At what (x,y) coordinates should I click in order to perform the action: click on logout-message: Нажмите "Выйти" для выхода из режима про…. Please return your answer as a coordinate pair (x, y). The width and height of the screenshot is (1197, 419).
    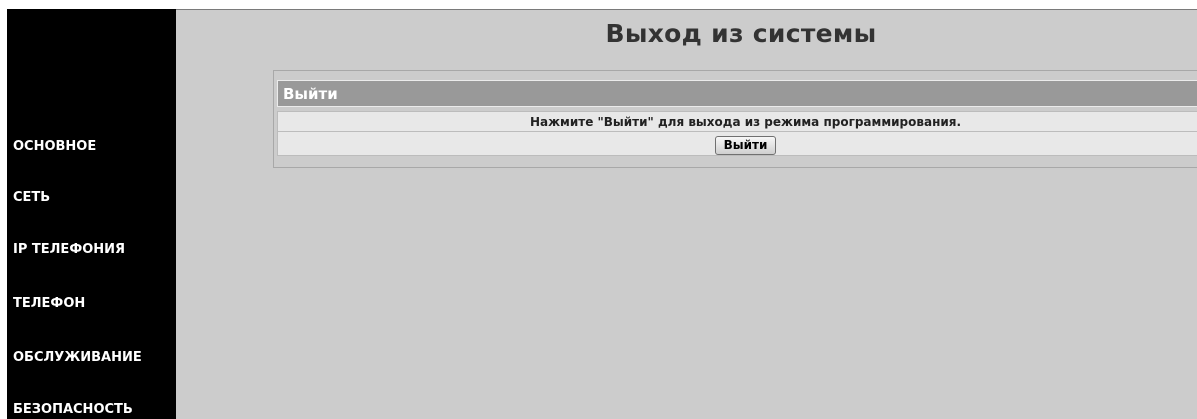
    Looking at the image, I should click on (737, 121).